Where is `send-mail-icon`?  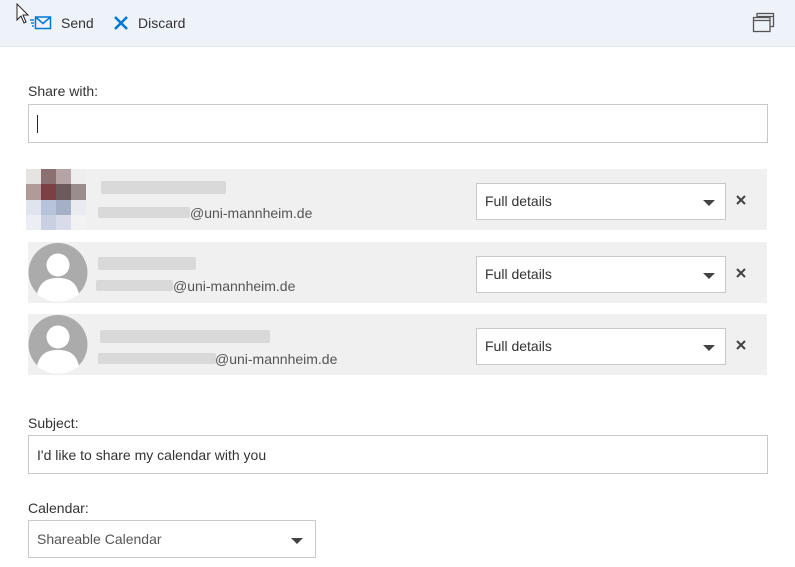
send-mail-icon is located at coordinates (41, 23).